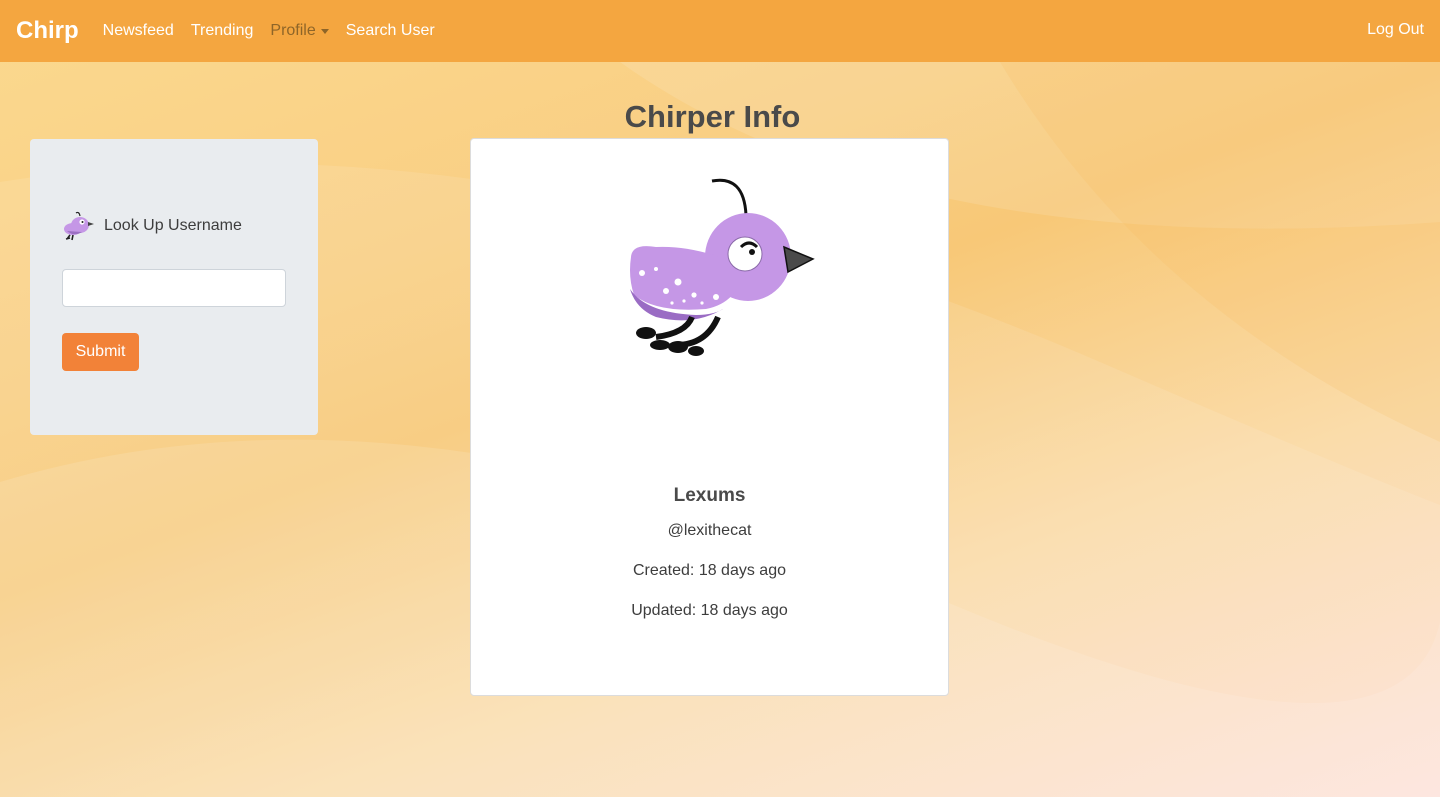 The height and width of the screenshot is (797, 1440). Describe the element at coordinates (712, 116) in the screenshot. I see `page-title: Chirper Info` at that location.